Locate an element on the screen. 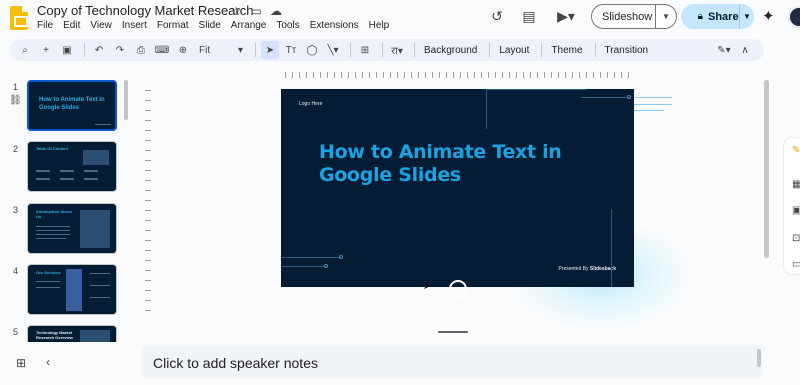 The width and height of the screenshot is (800, 385). menu-tools: Tools is located at coordinates (287, 25).